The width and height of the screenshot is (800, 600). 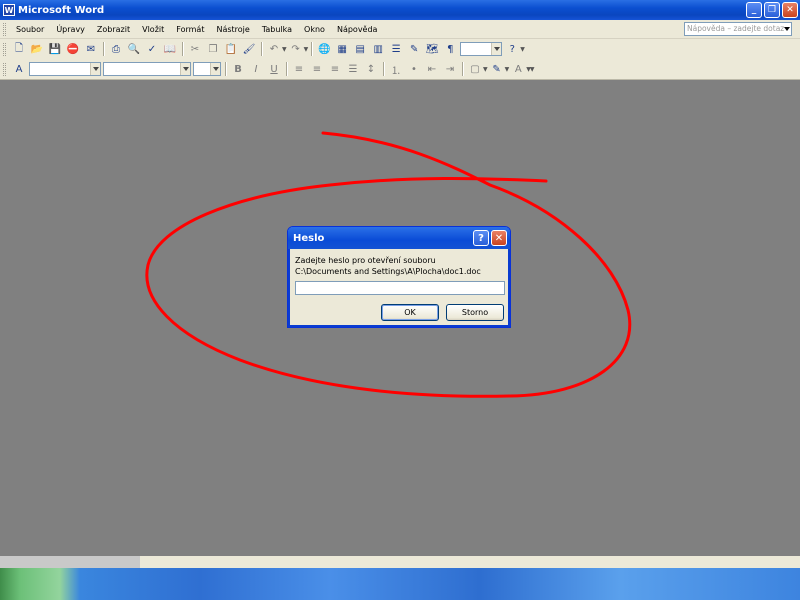 What do you see at coordinates (400, 584) in the screenshot?
I see `taskbar` at bounding box center [400, 584].